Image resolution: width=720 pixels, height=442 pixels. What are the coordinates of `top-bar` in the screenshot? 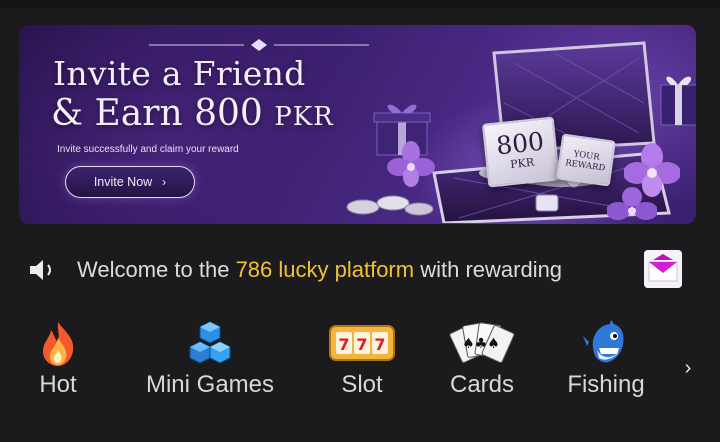 It's located at (360, 4).